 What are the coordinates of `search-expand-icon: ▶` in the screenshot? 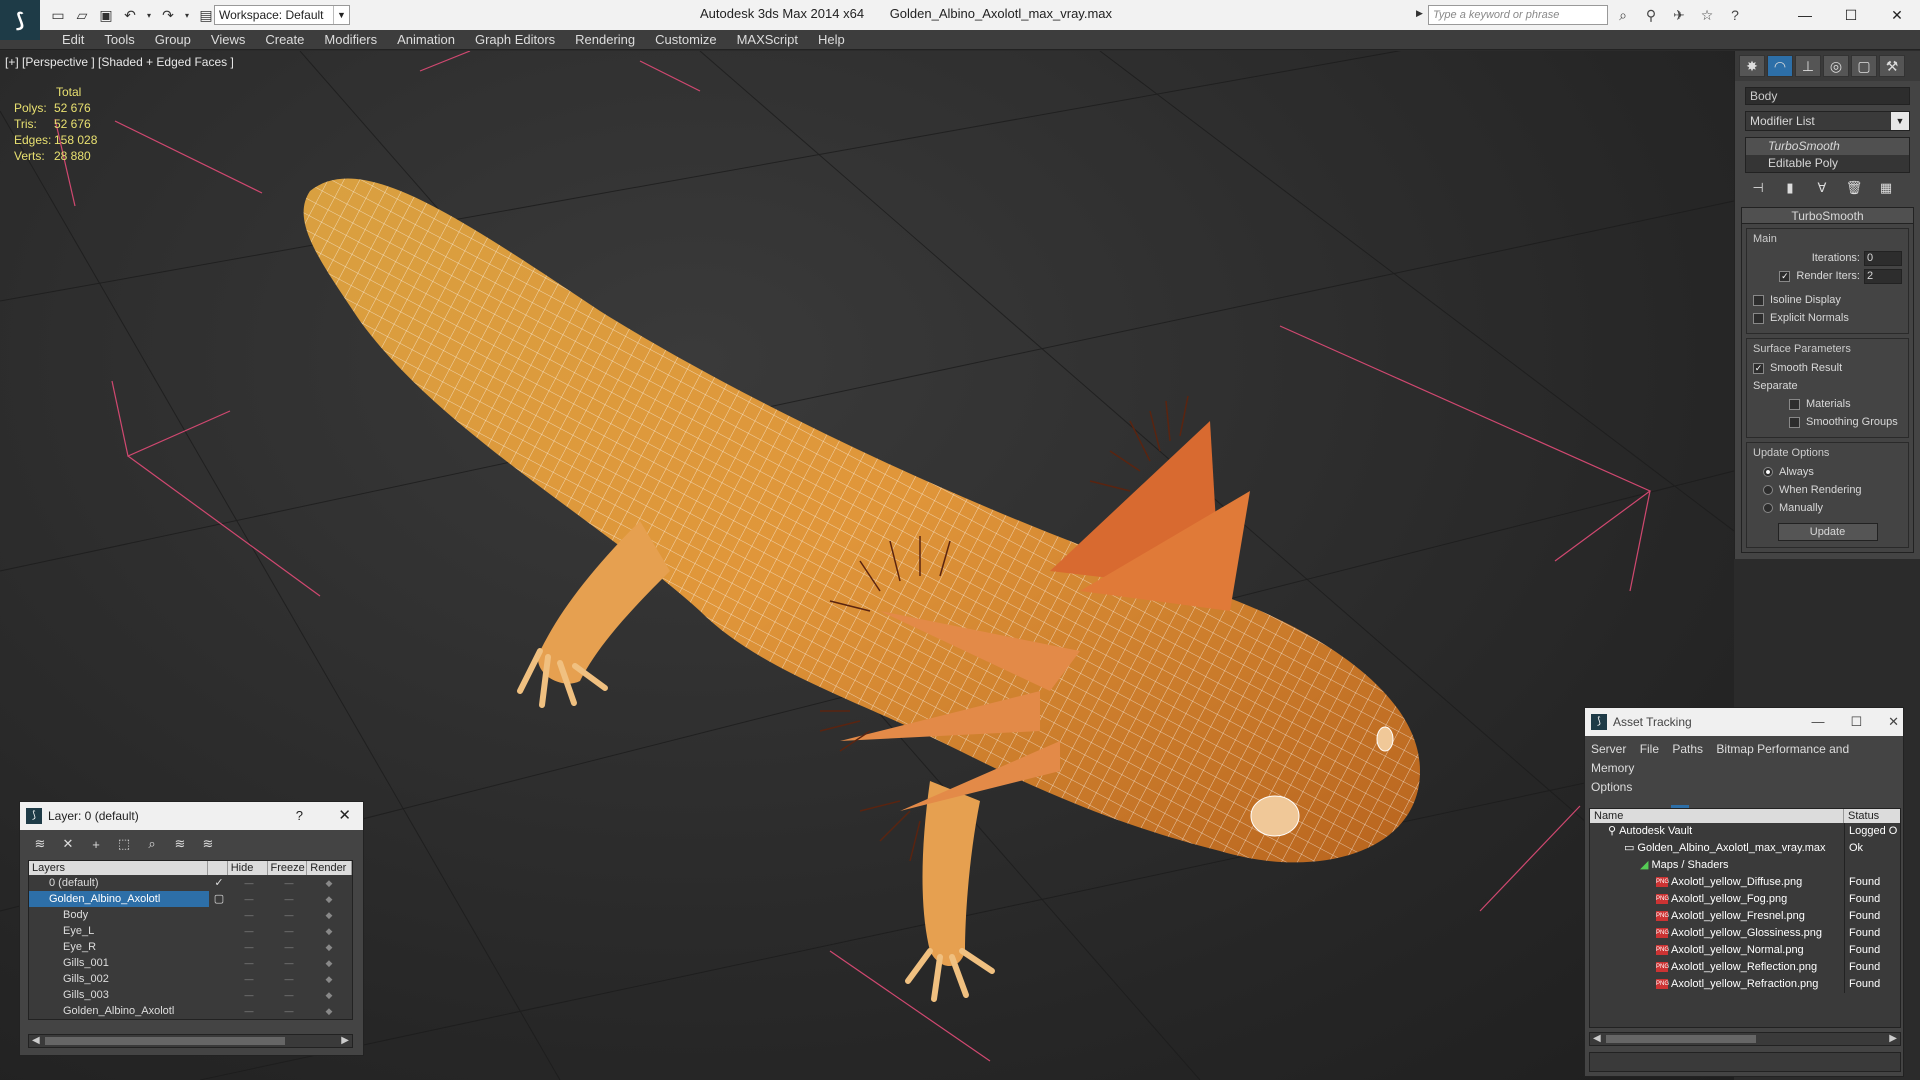 It's located at (1419, 13).